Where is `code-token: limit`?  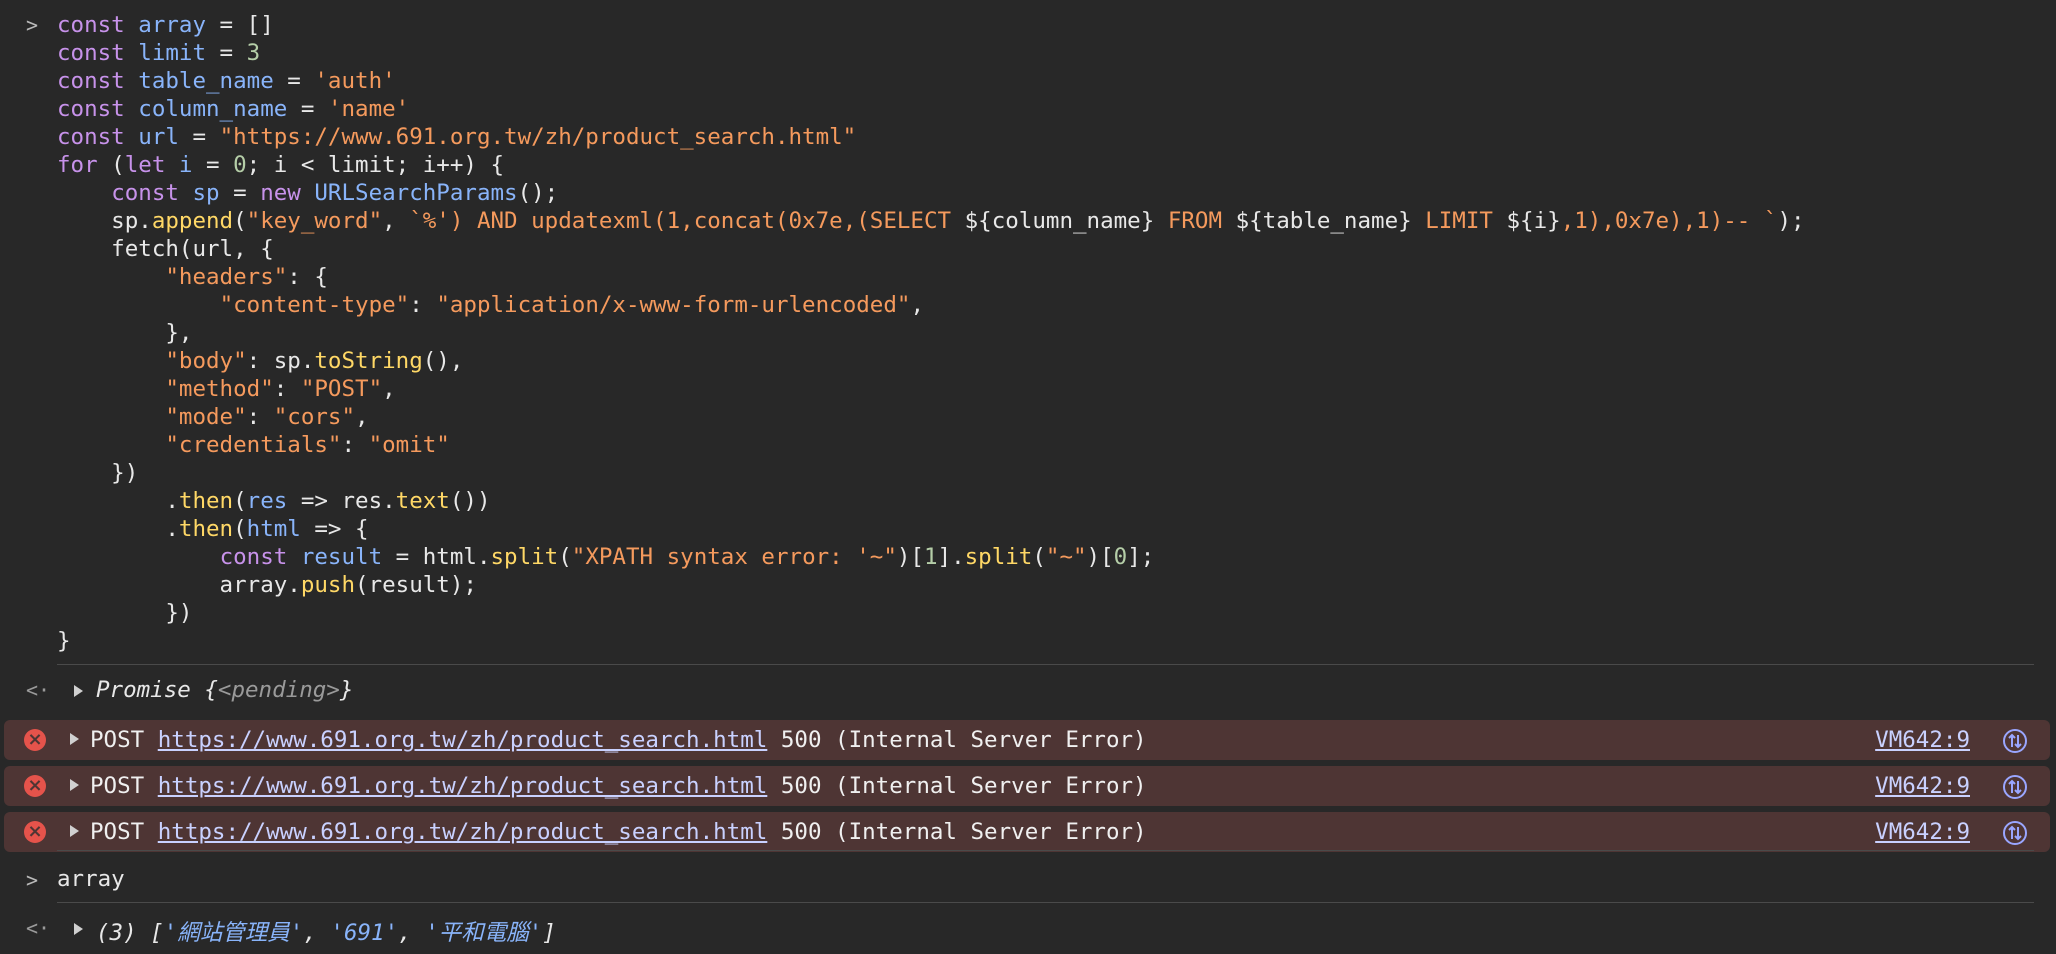
code-token: limit is located at coordinates (172, 53).